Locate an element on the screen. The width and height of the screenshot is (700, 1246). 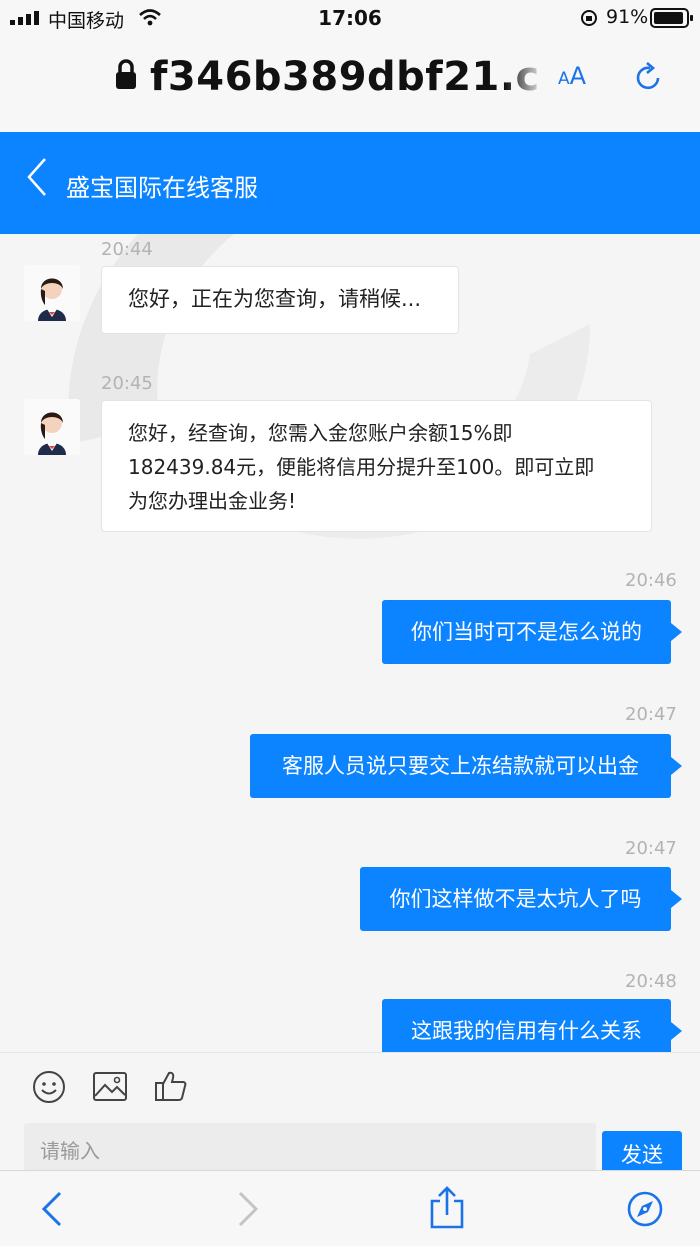
message-timestamp: 20:45 is located at coordinates (127, 383).